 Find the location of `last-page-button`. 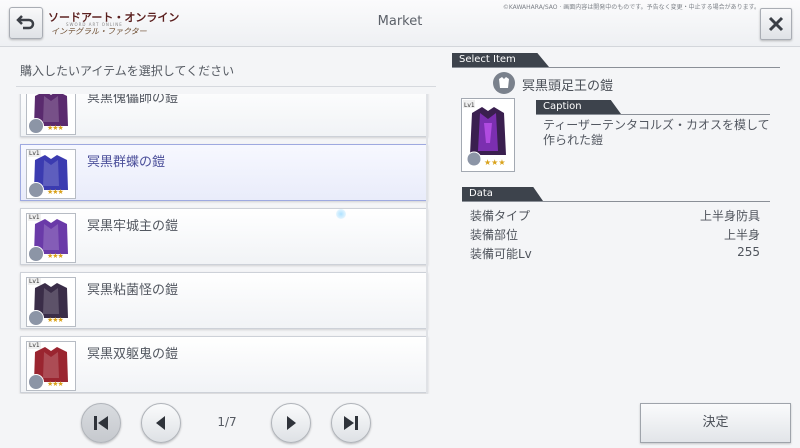

last-page-button is located at coordinates (351, 423).